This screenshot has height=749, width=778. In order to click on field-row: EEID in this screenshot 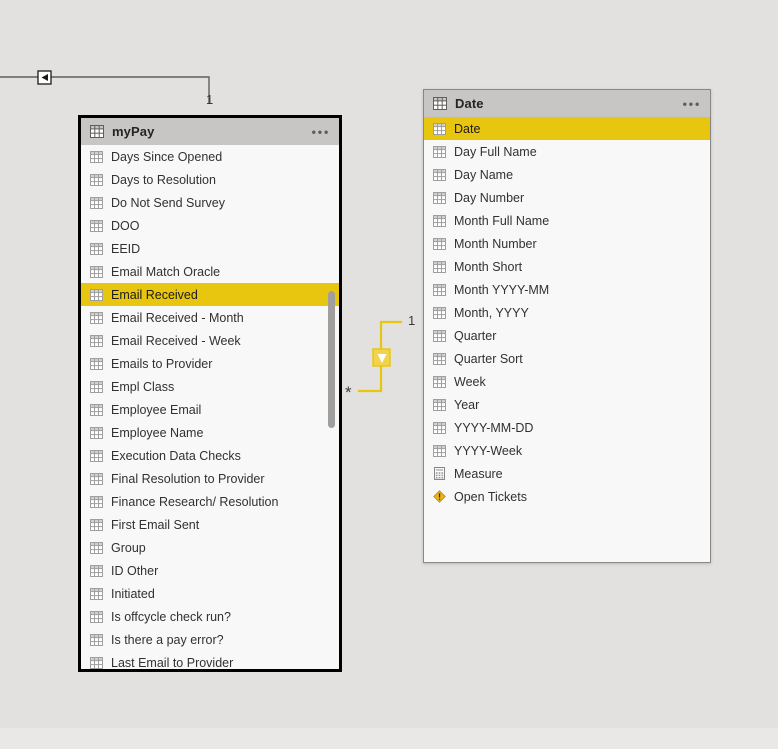, I will do `click(210, 248)`.